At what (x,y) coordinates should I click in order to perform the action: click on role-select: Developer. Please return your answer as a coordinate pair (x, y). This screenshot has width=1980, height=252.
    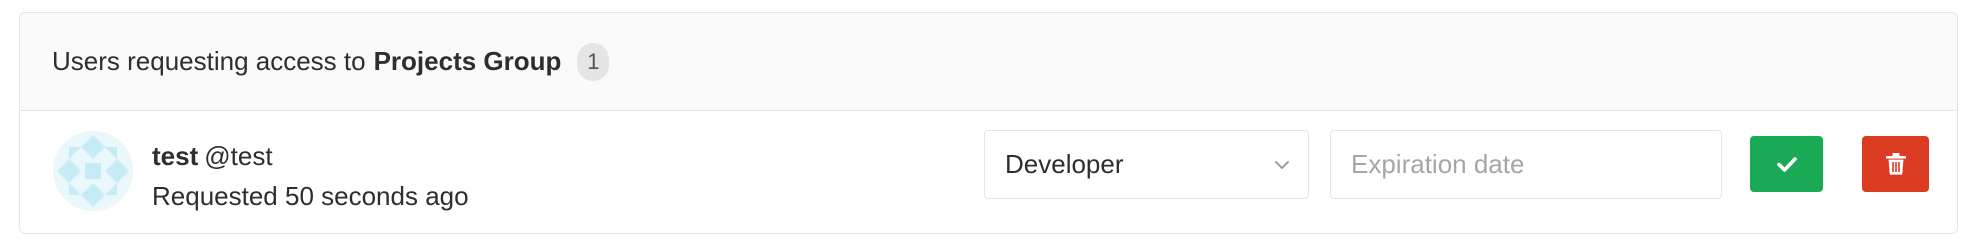
    Looking at the image, I should click on (1146, 164).